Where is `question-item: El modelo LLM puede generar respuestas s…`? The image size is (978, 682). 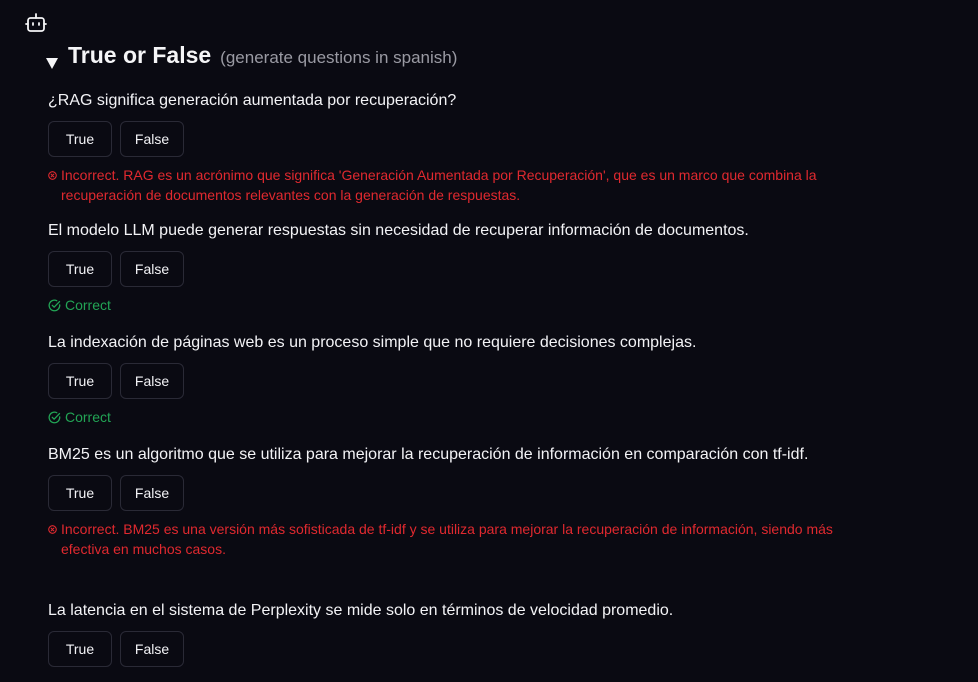
question-item: El modelo LLM puede generar respuestas s… is located at coordinates (448, 266).